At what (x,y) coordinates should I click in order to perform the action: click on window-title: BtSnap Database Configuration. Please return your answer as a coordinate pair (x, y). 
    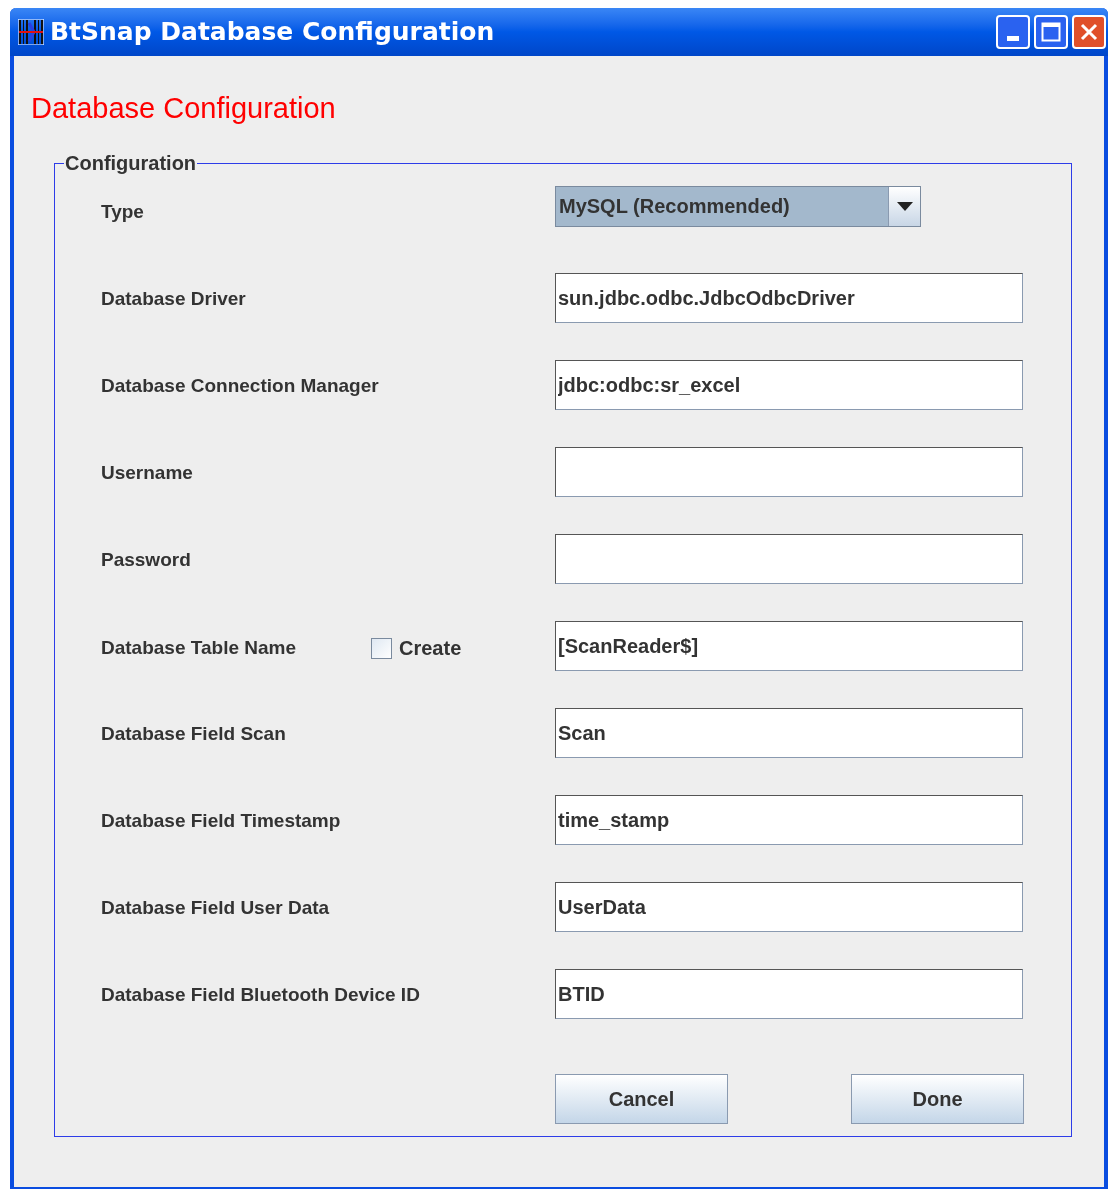
    Looking at the image, I should click on (273, 32).